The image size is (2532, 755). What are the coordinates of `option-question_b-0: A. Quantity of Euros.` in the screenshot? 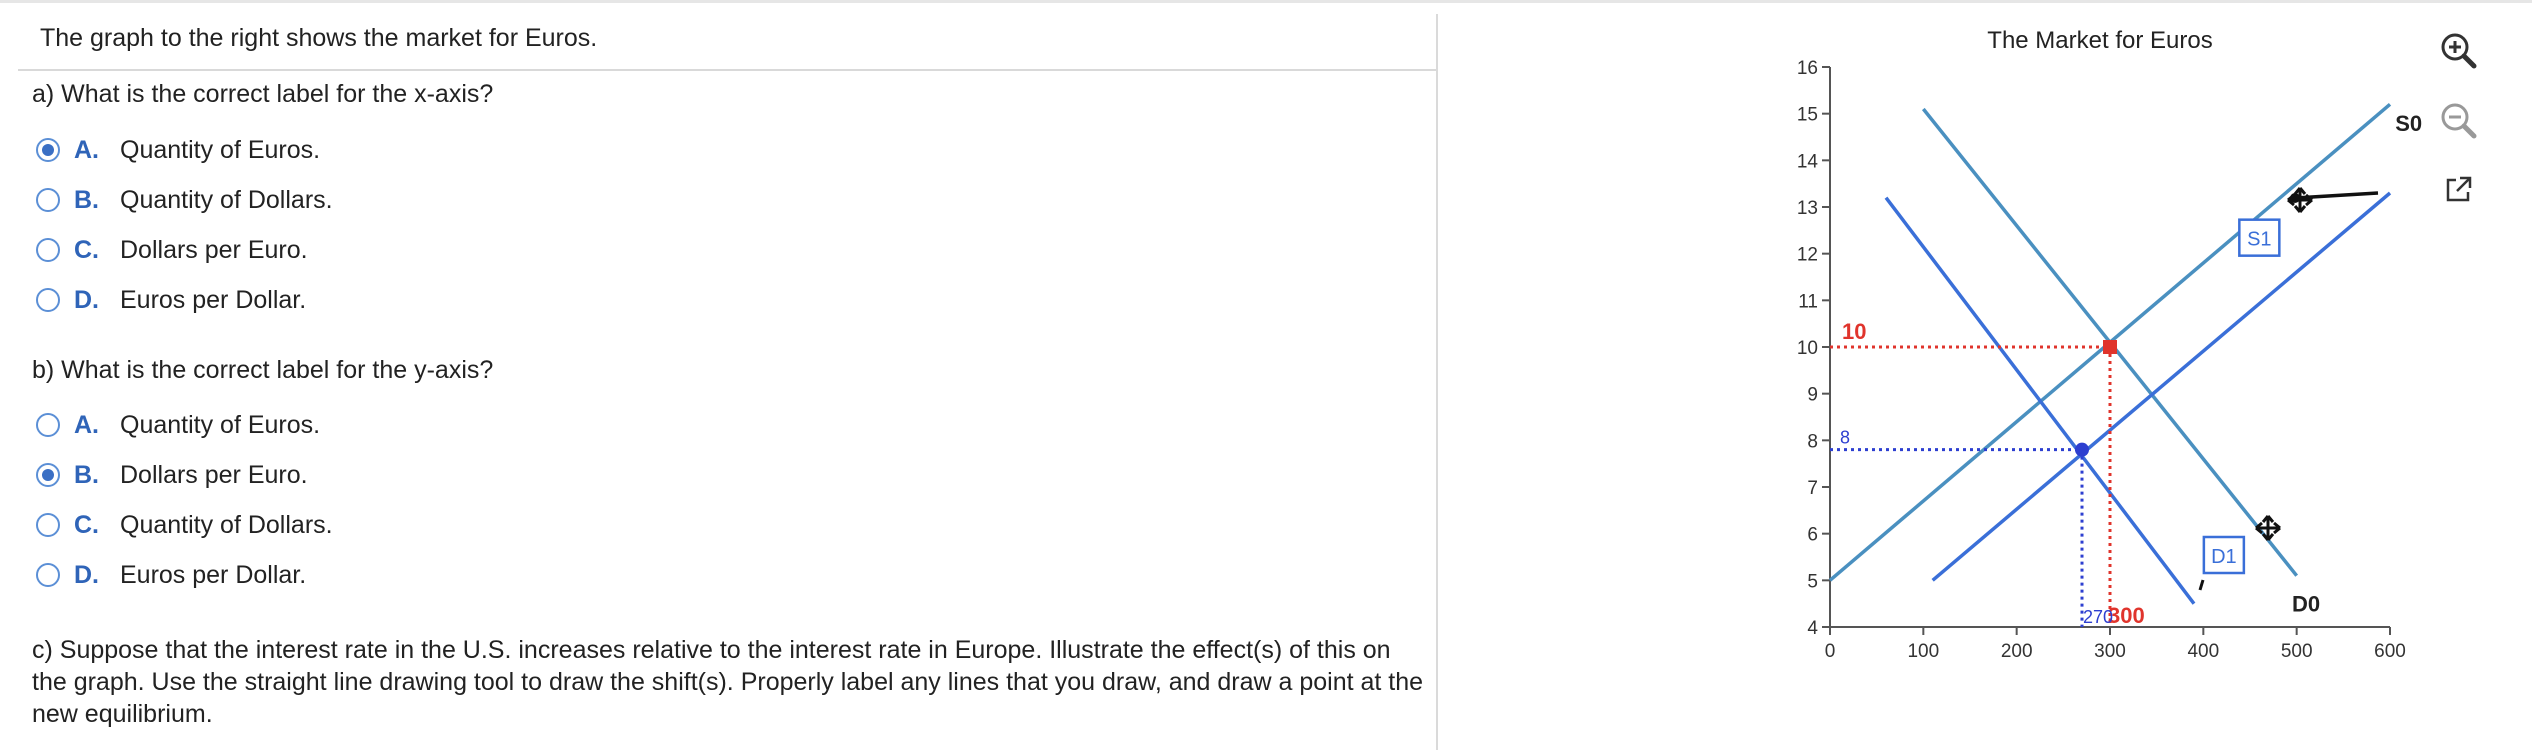 It's located at (178, 425).